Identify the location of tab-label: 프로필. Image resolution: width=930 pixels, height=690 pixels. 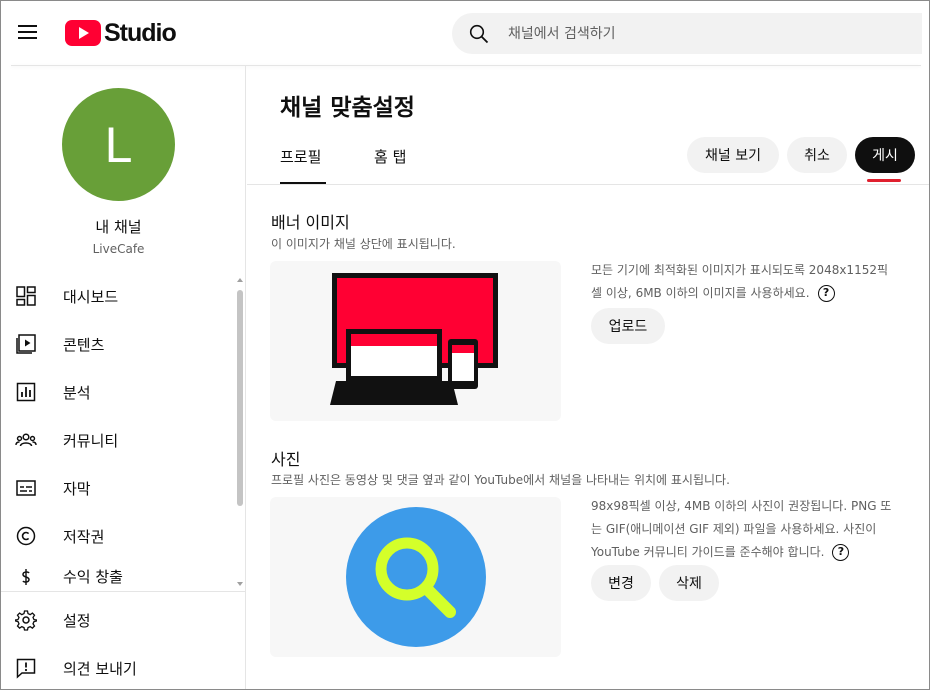
(301, 157).